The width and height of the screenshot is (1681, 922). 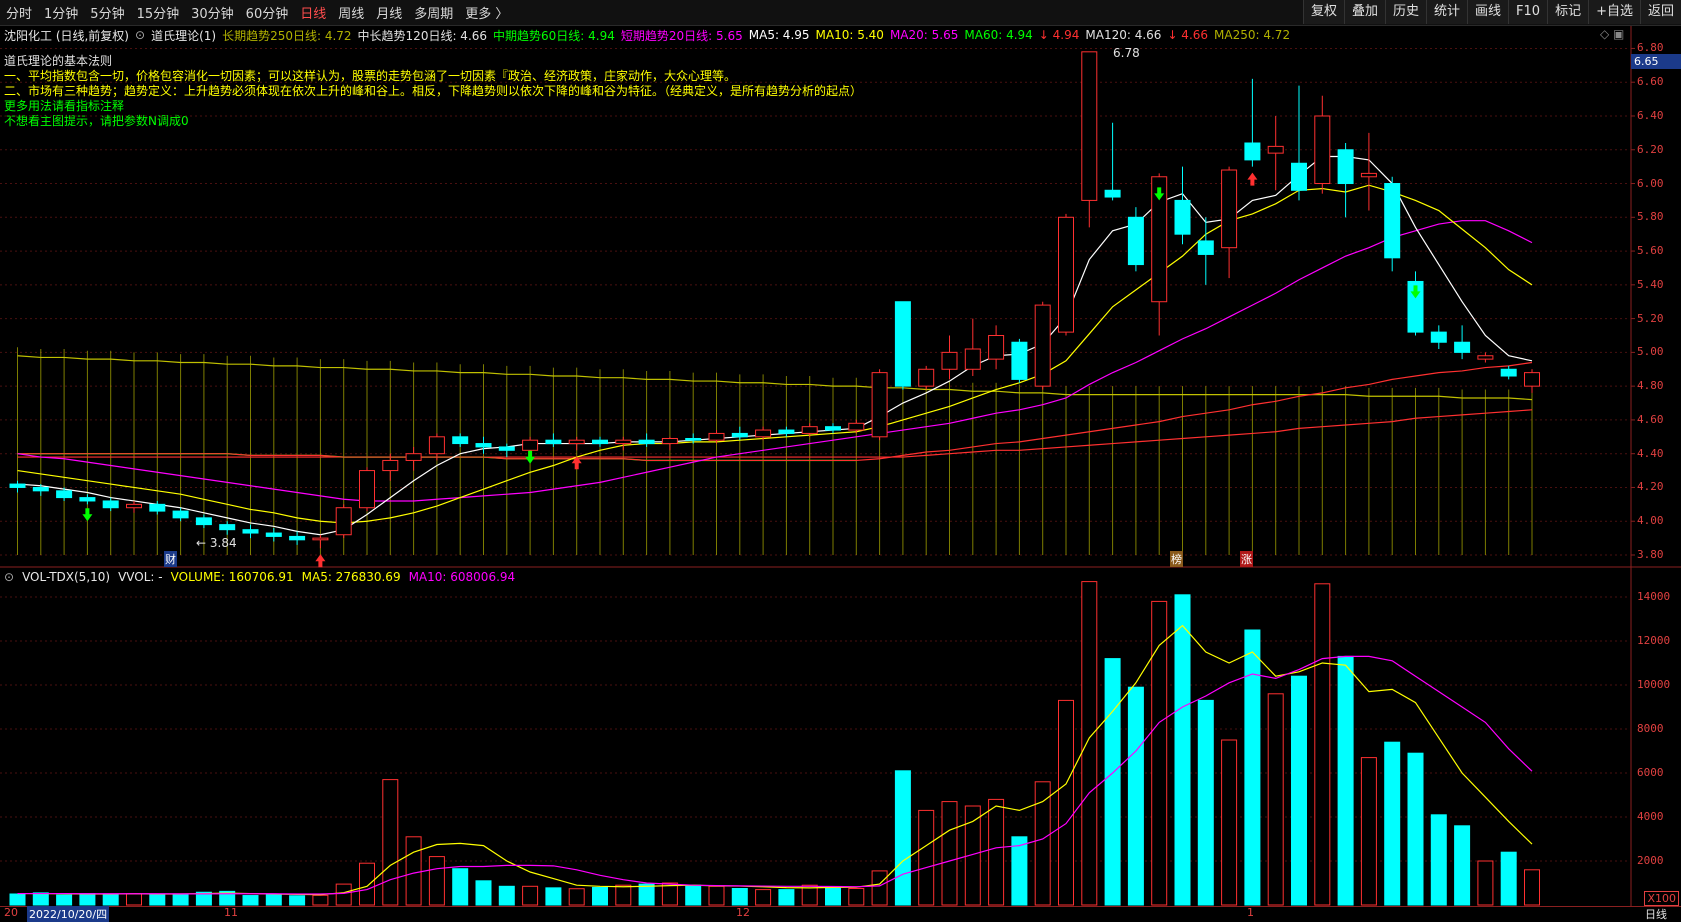 What do you see at coordinates (1650, 860) in the screenshot?
I see `volume-tick-label: 2000` at bounding box center [1650, 860].